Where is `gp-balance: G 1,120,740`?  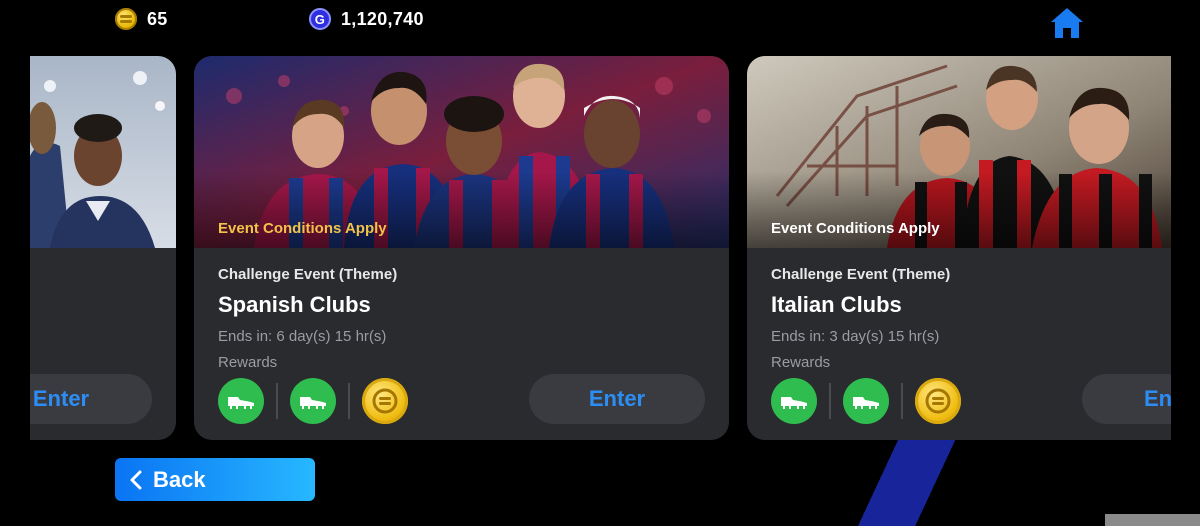 gp-balance: G 1,120,740 is located at coordinates (366, 19).